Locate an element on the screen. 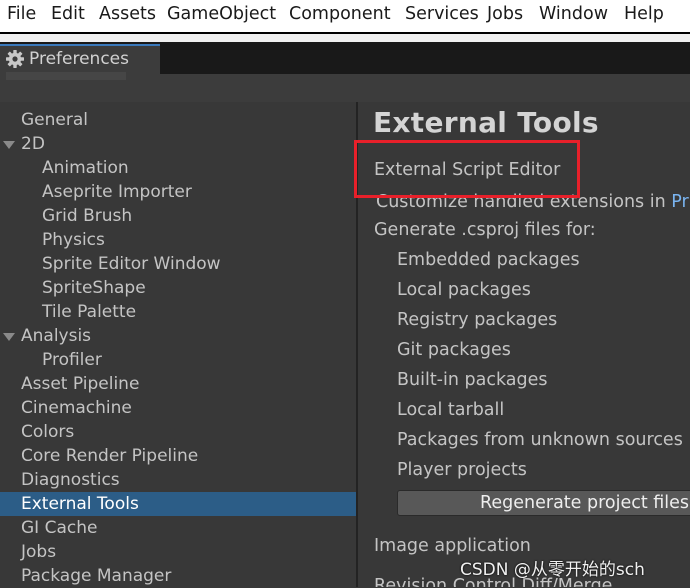 The width and height of the screenshot is (690, 588). menu-jobs: Jobs is located at coordinates (505, 14).